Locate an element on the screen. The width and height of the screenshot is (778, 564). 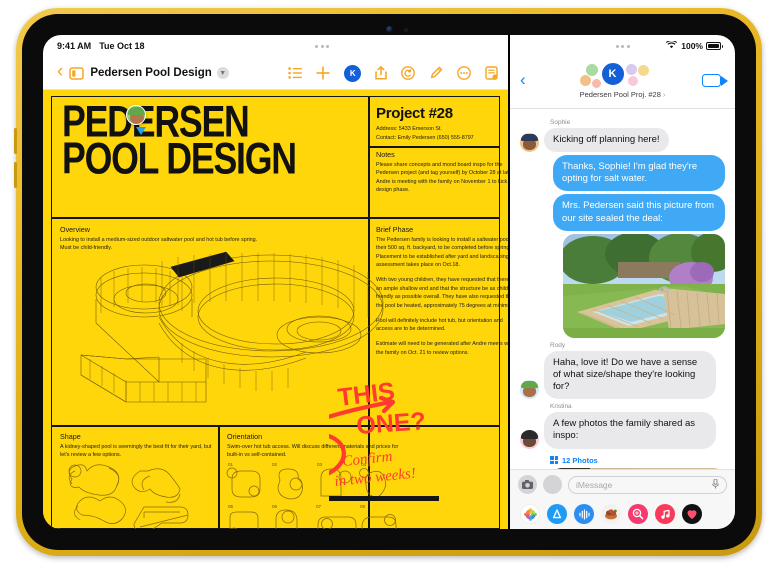
volume-up-button is located at coordinates (15, 141).